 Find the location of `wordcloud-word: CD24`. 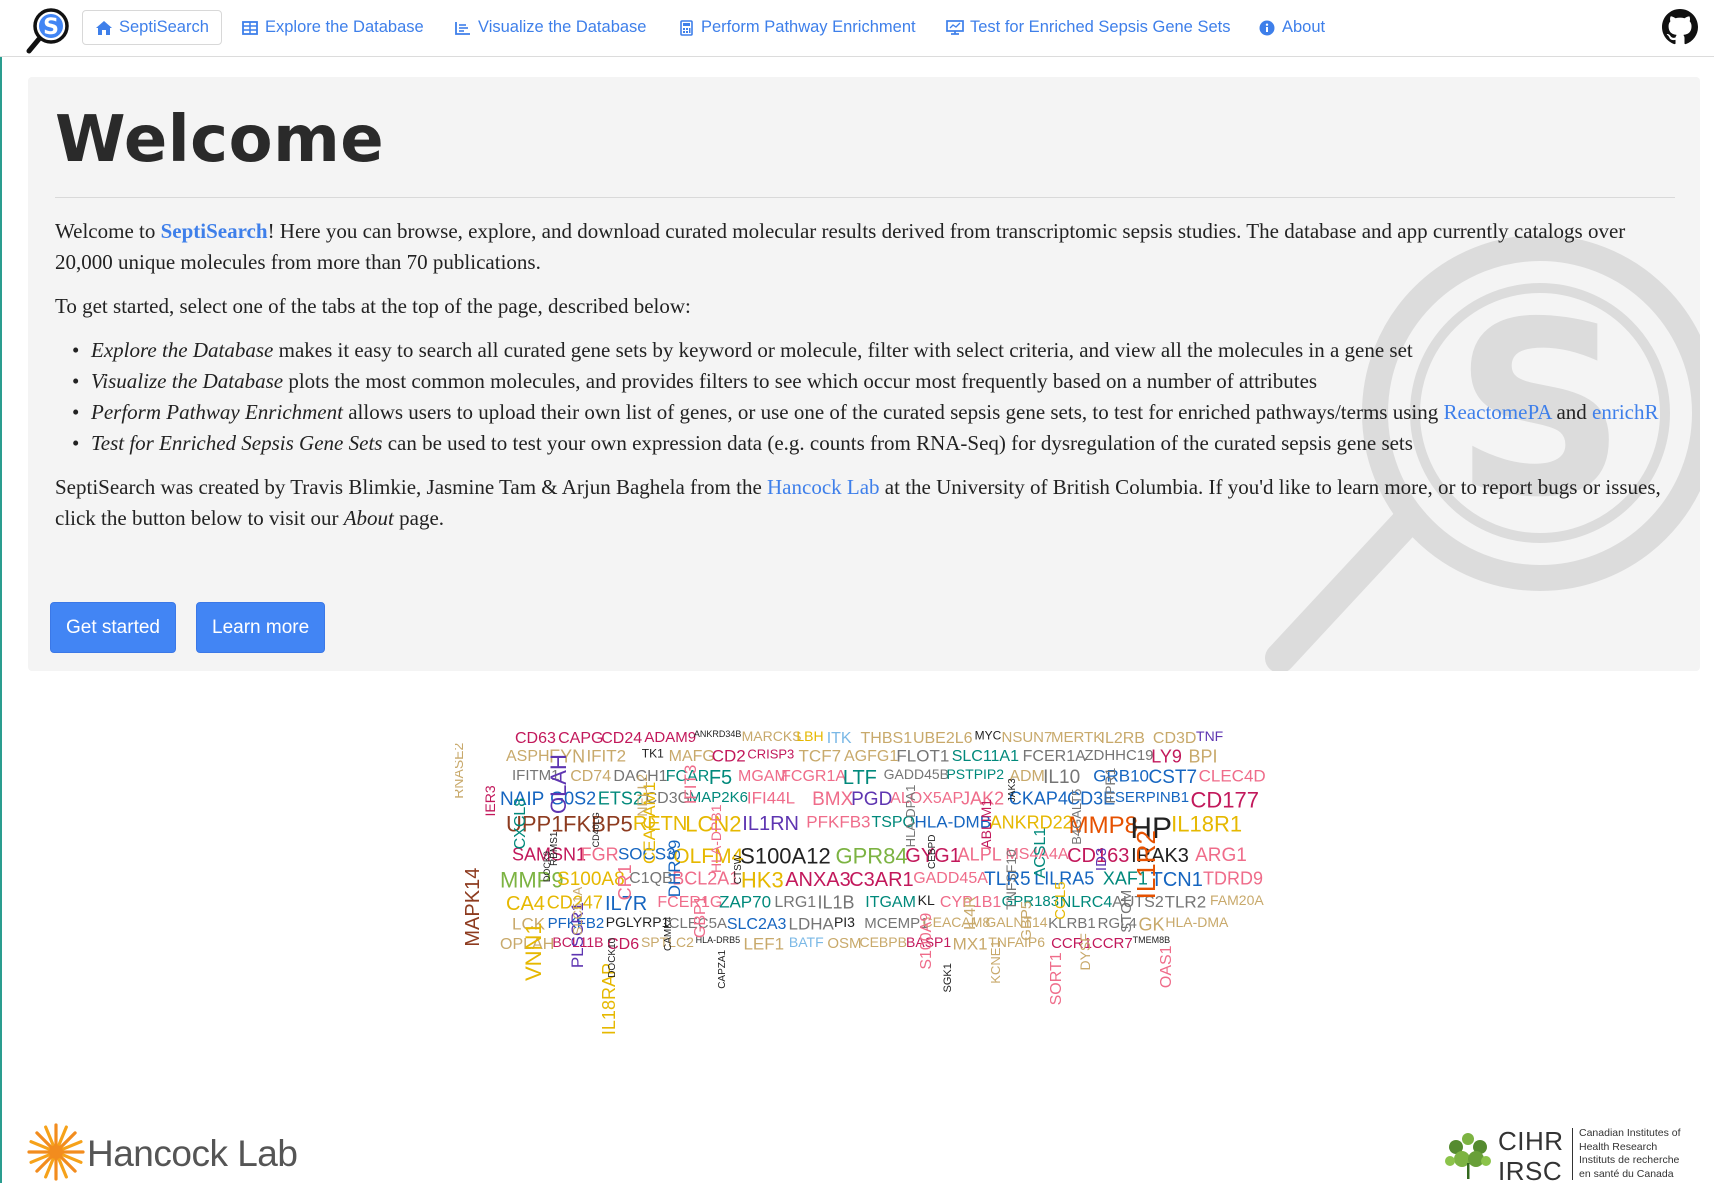

wordcloud-word: CD24 is located at coordinates (621, 738).